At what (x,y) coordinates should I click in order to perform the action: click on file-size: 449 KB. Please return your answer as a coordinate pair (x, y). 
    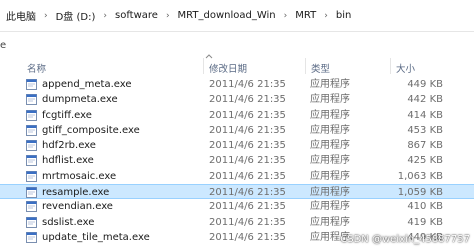
    Looking at the image, I should click on (425, 84).